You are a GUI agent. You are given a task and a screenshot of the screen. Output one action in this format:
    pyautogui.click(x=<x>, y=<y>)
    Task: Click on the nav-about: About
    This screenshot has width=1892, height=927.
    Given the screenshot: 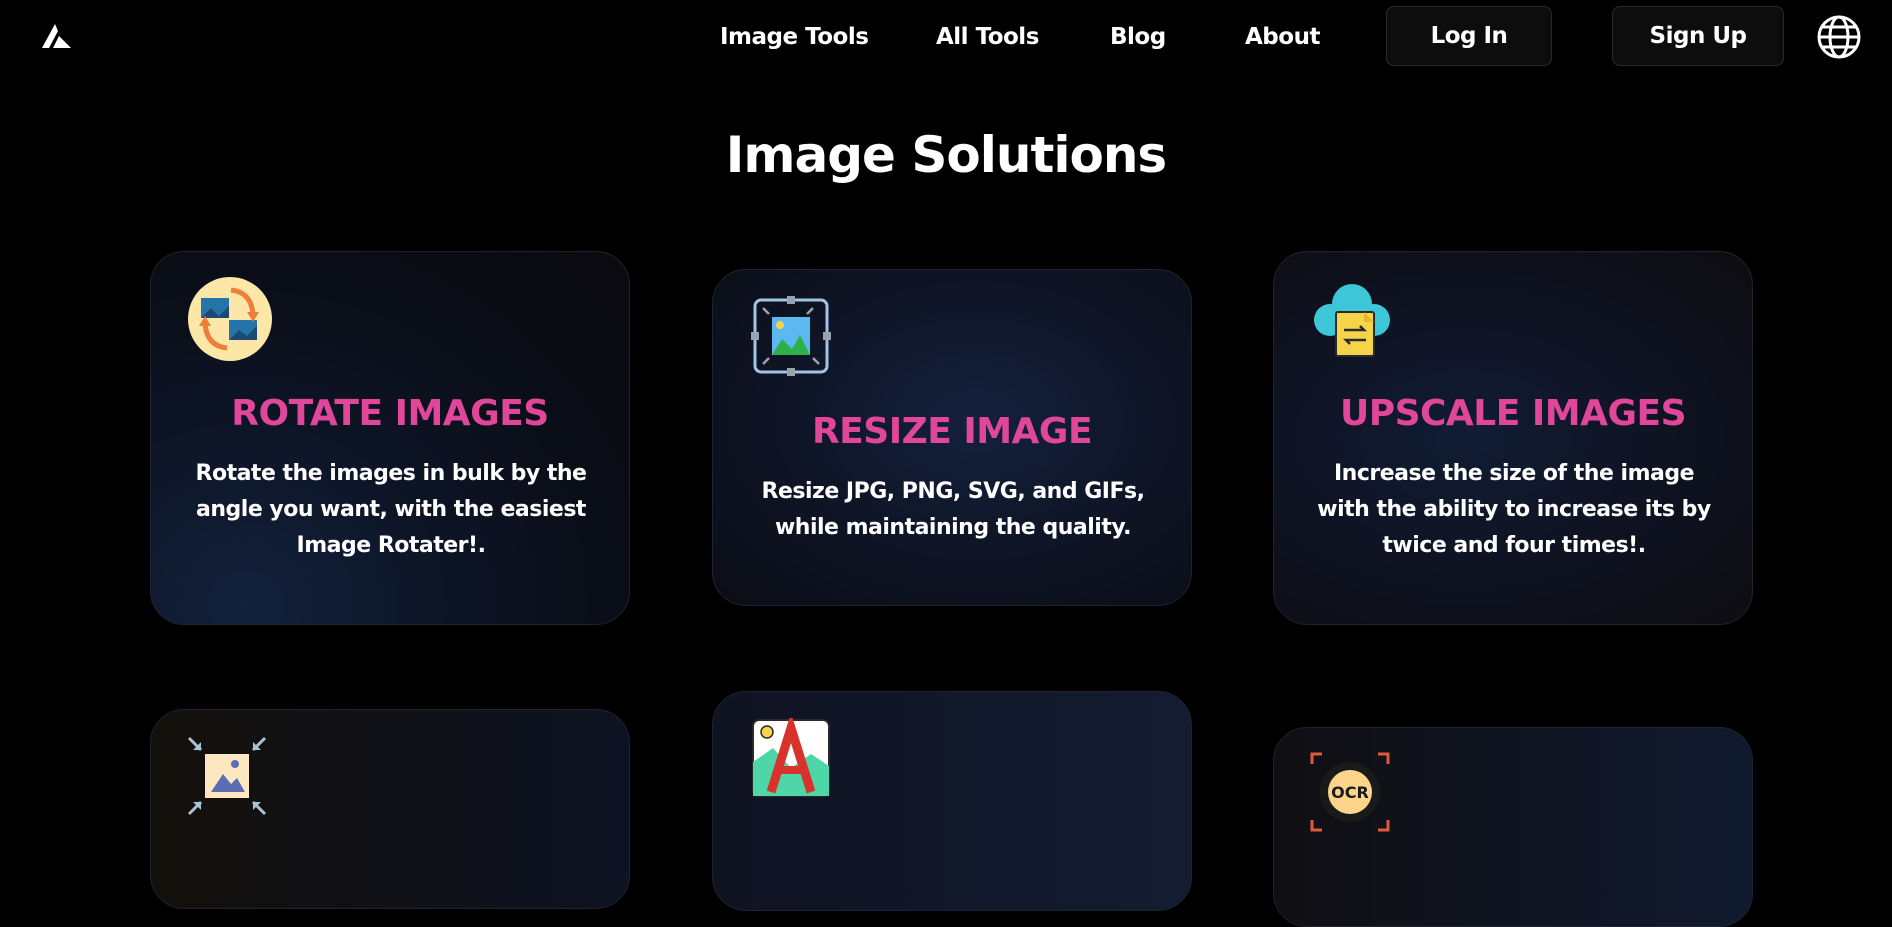 What is the action you would take?
    pyautogui.click(x=1282, y=37)
    